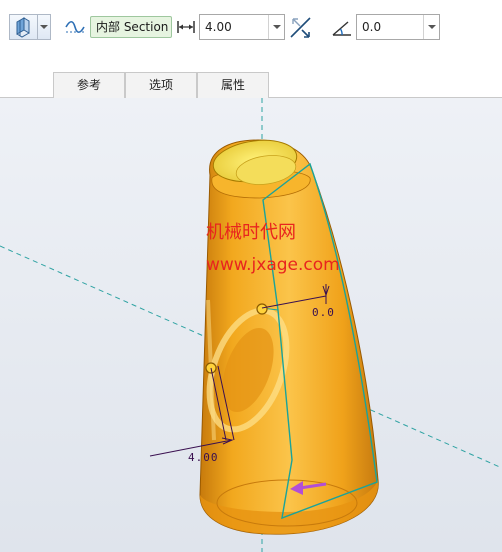  What do you see at coordinates (372, 27) in the screenshot?
I see `rotation-angle-text: 0.0` at bounding box center [372, 27].